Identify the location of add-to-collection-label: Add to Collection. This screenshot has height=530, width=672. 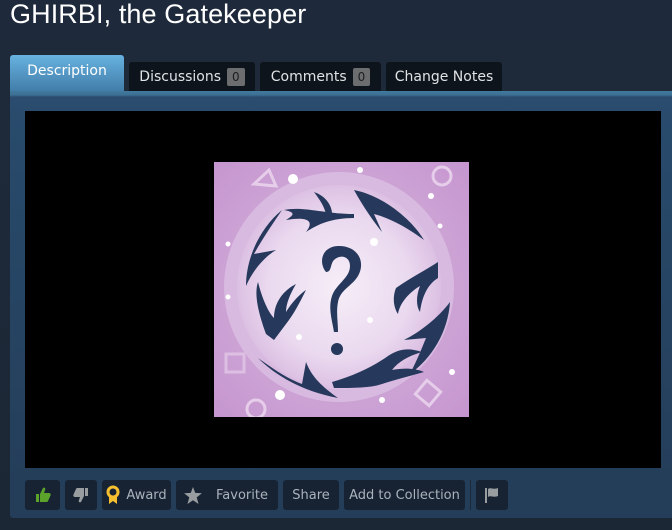
(404, 495).